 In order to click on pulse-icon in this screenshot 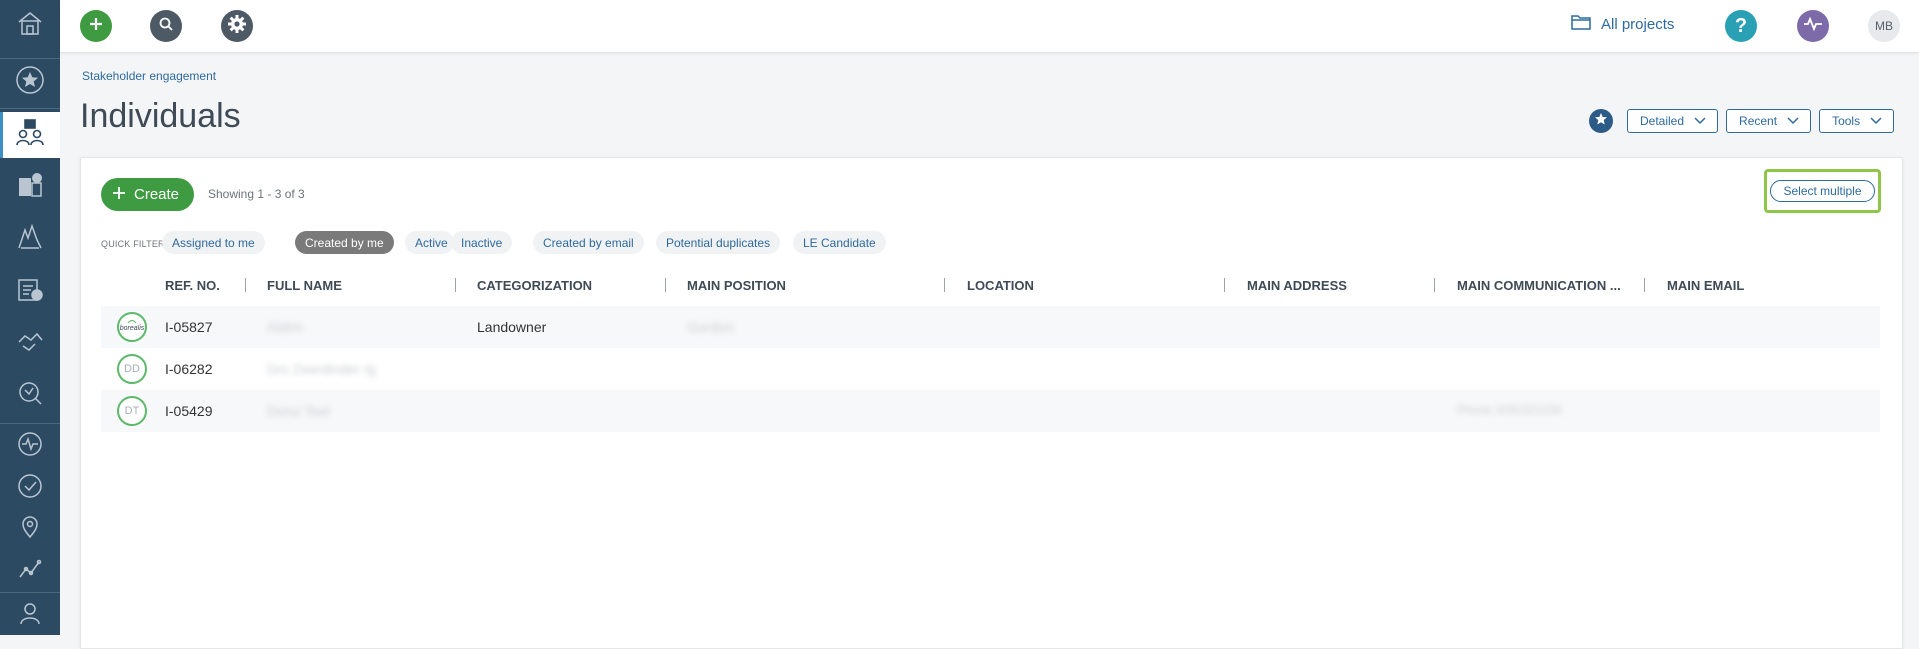, I will do `click(1813, 26)`.